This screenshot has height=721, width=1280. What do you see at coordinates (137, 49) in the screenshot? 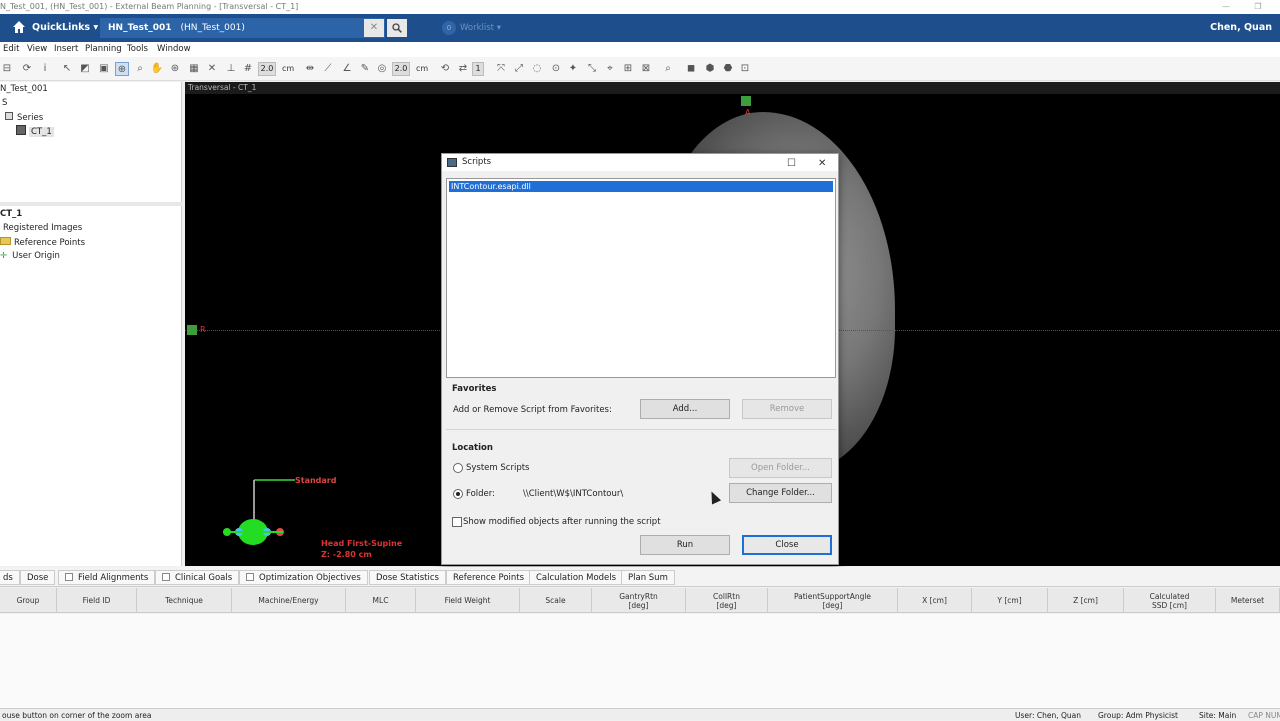
I see `menu-tools: Tools` at bounding box center [137, 49].